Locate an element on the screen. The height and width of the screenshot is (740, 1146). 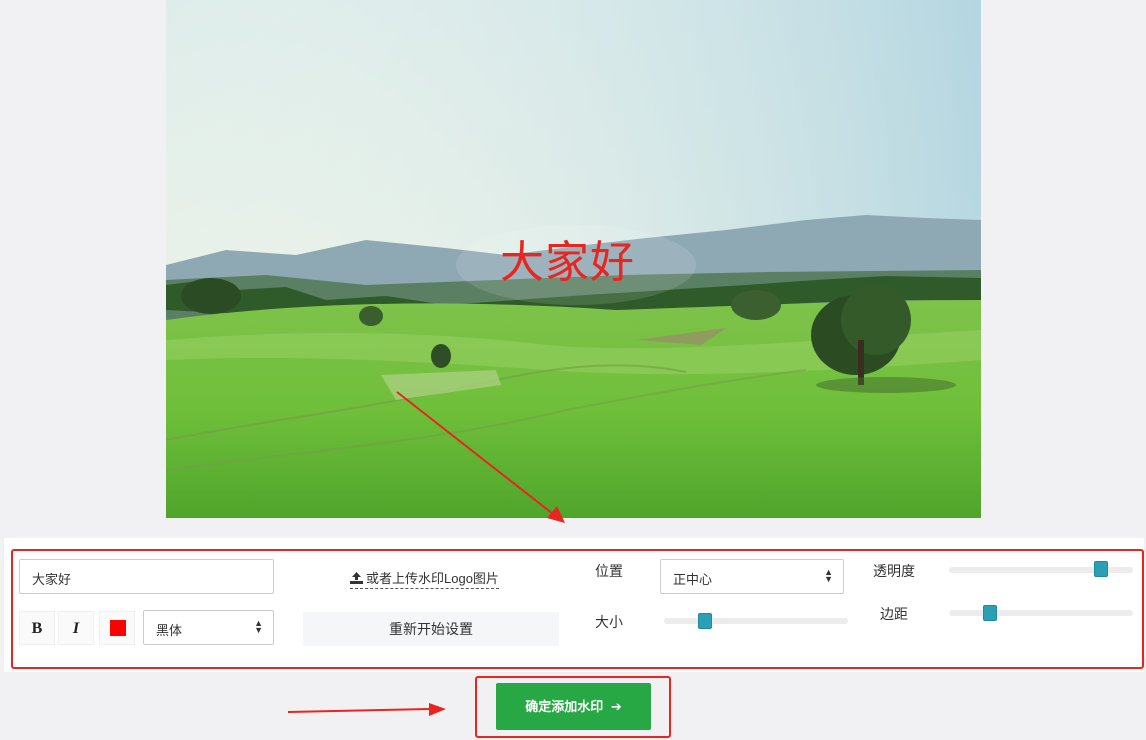
annotation-arrowhead is located at coordinates (437, 709).